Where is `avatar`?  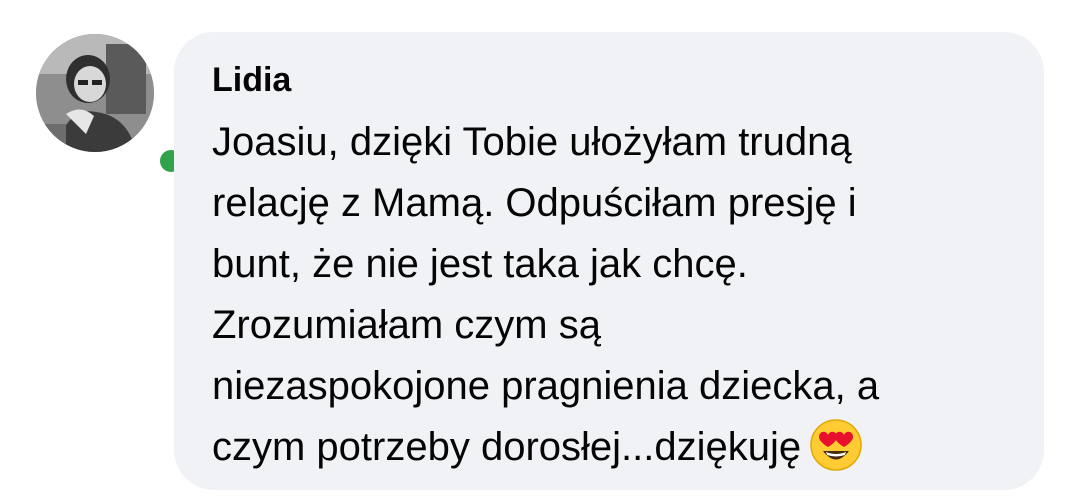
avatar is located at coordinates (95, 93).